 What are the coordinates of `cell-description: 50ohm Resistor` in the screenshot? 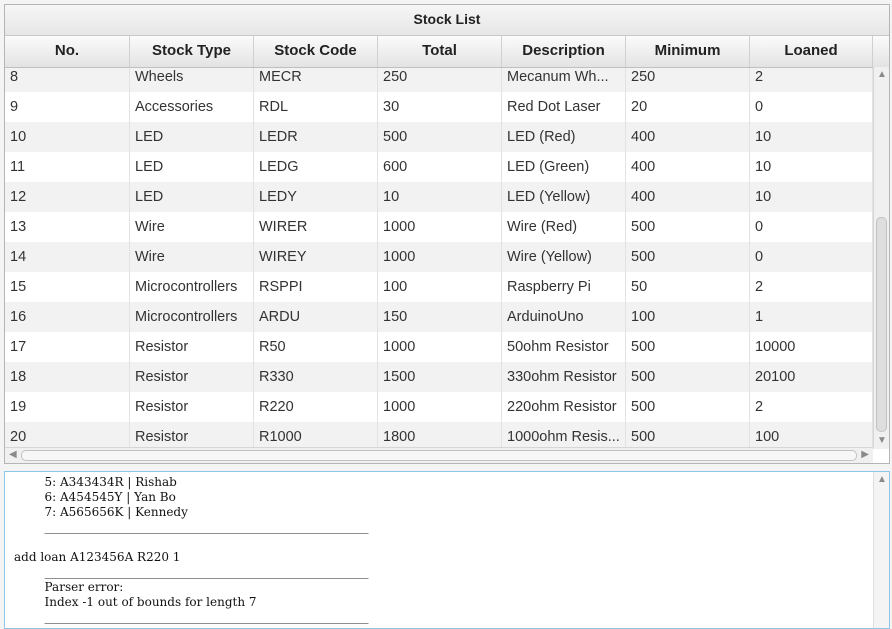 It's located at (564, 347).